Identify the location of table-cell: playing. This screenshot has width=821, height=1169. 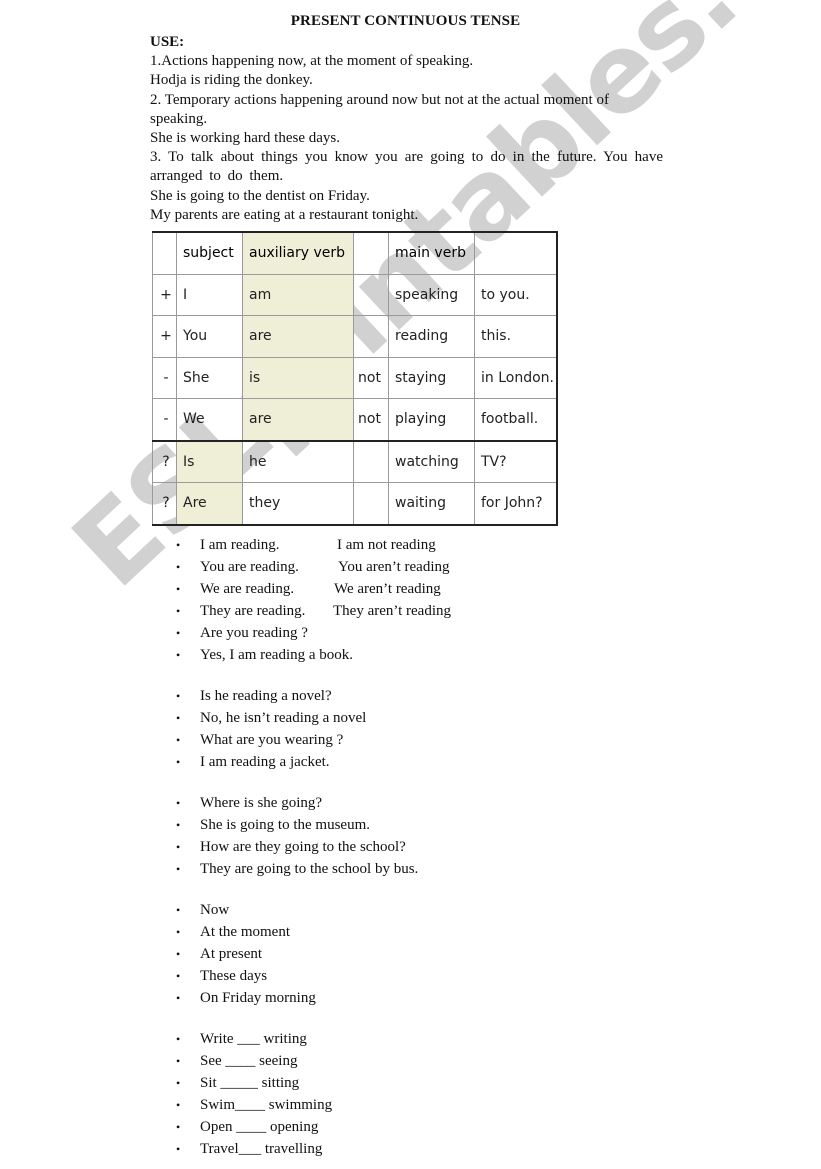
(431, 419).